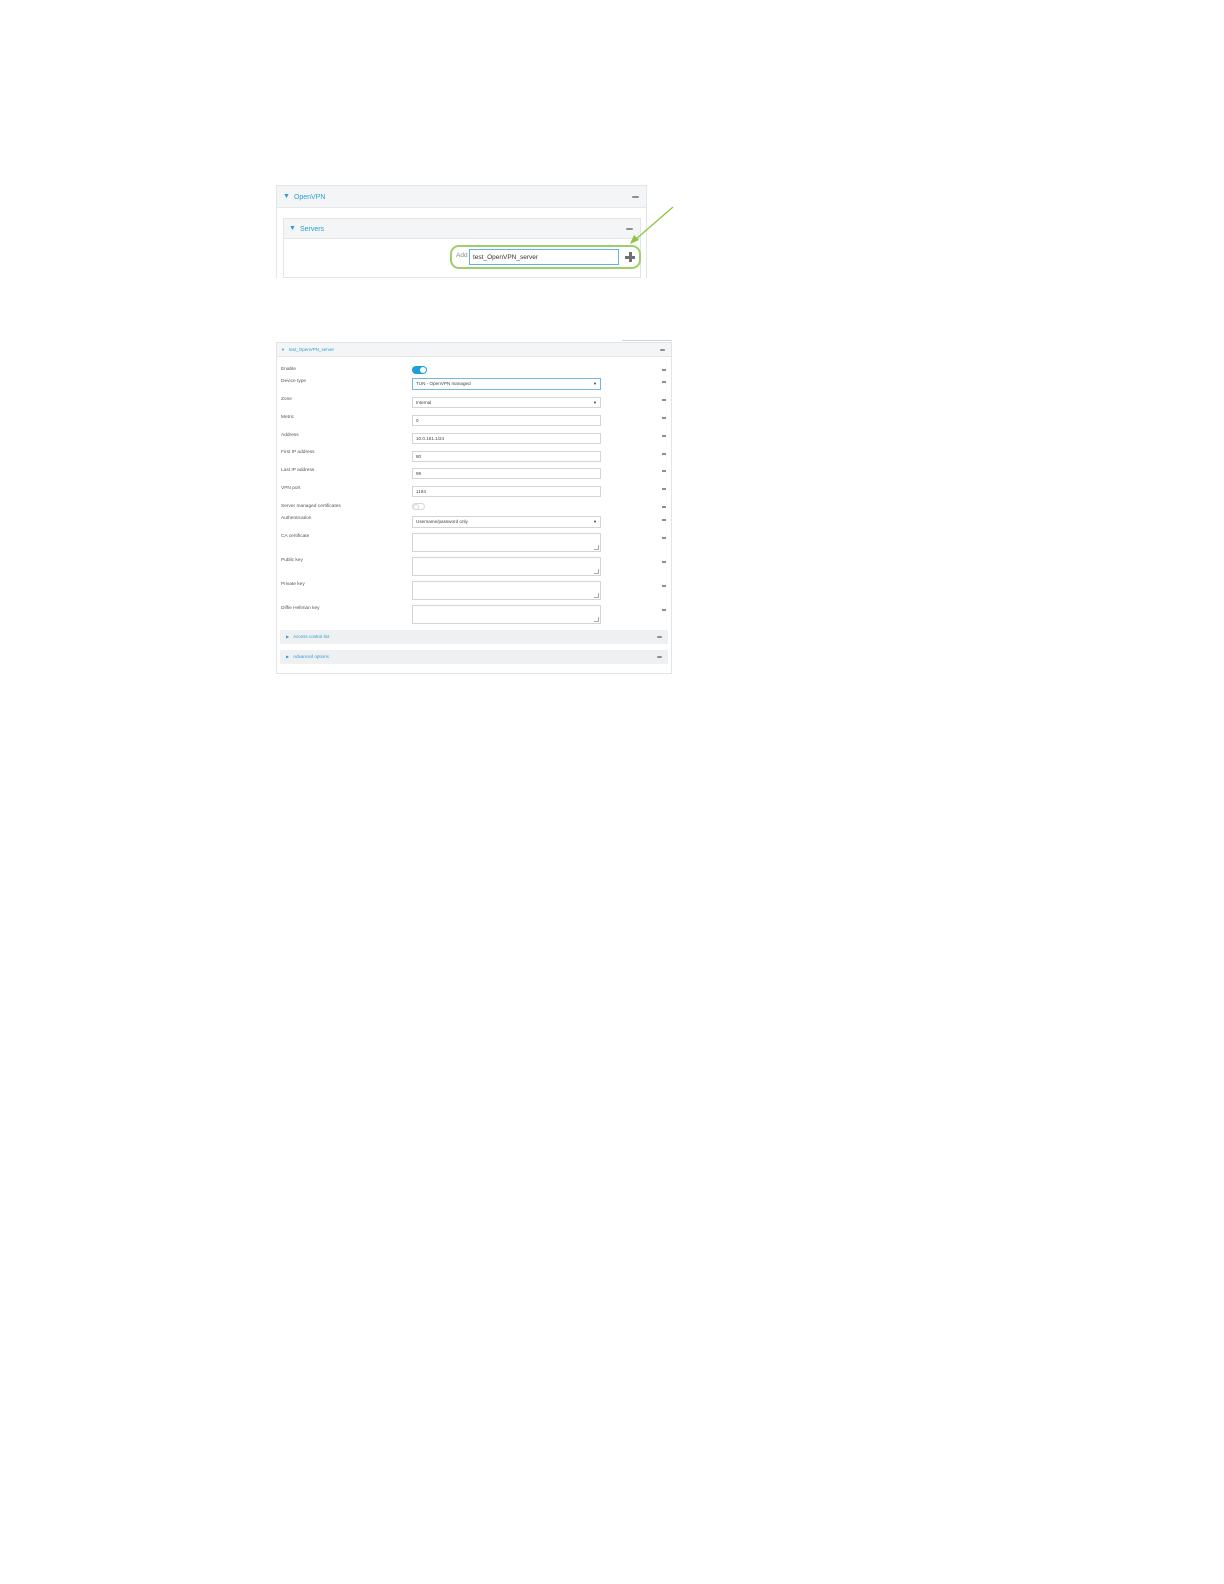 The image size is (1224, 1584). I want to click on advanced-options-title: Advanced options, so click(311, 657).